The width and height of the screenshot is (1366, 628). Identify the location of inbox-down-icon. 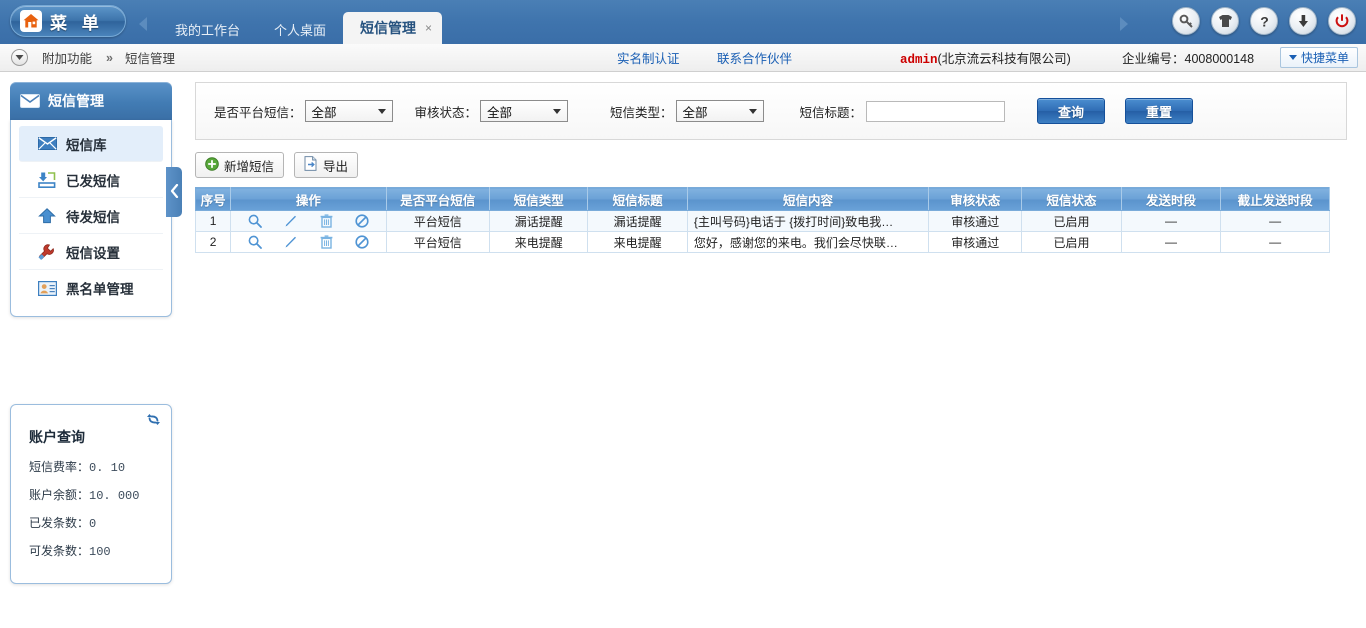
(47, 179).